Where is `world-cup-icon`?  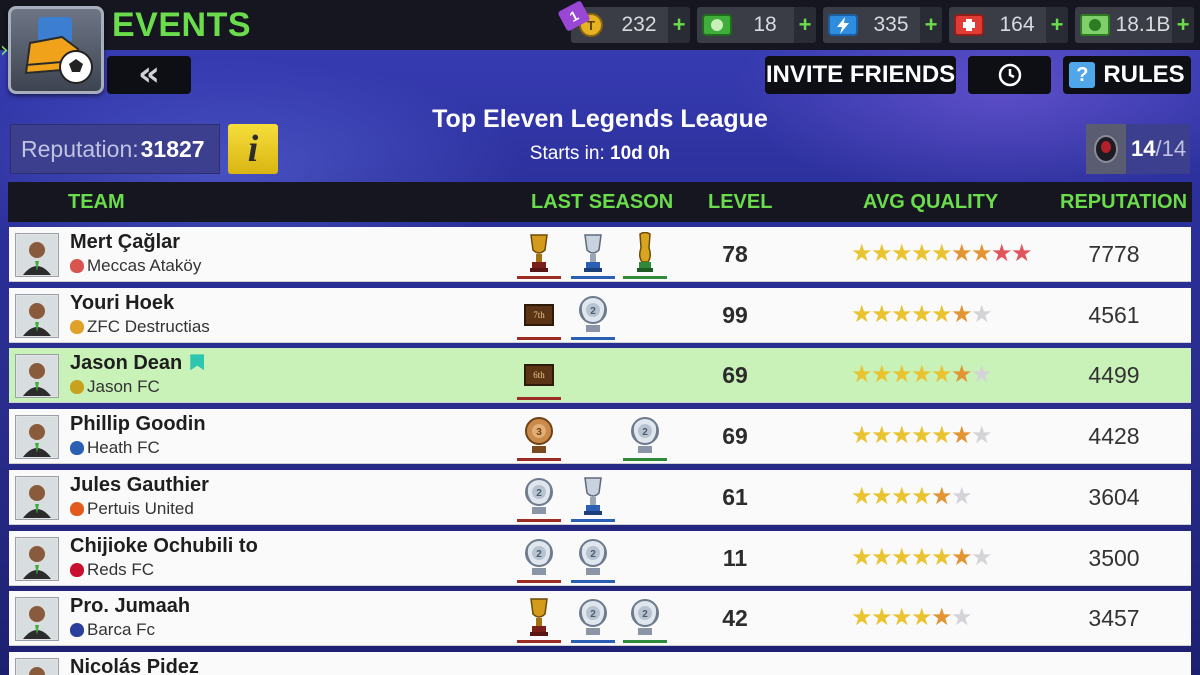 world-cup-icon is located at coordinates (645, 255).